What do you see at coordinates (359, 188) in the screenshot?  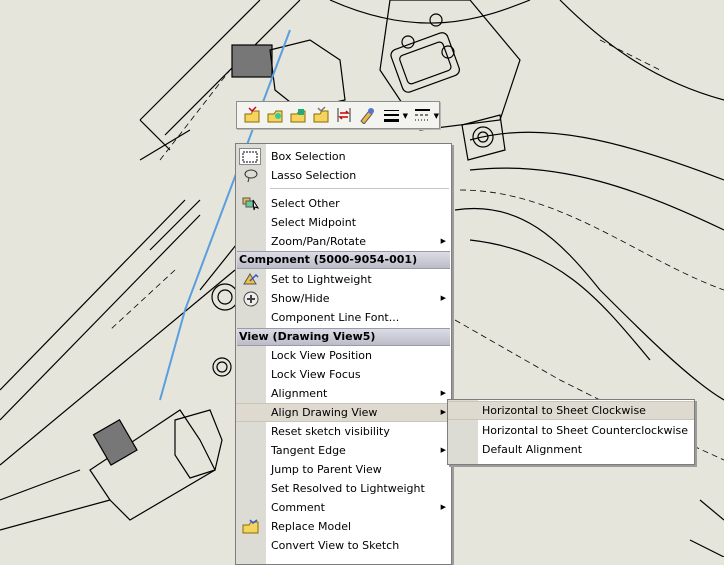 I see `menu-separator` at bounding box center [359, 188].